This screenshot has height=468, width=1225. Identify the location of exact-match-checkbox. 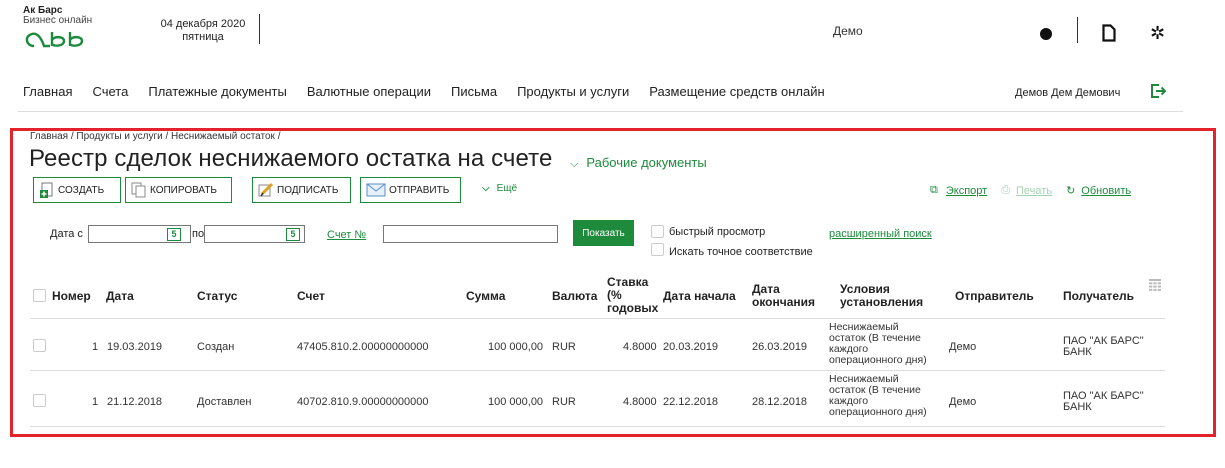
(657, 249).